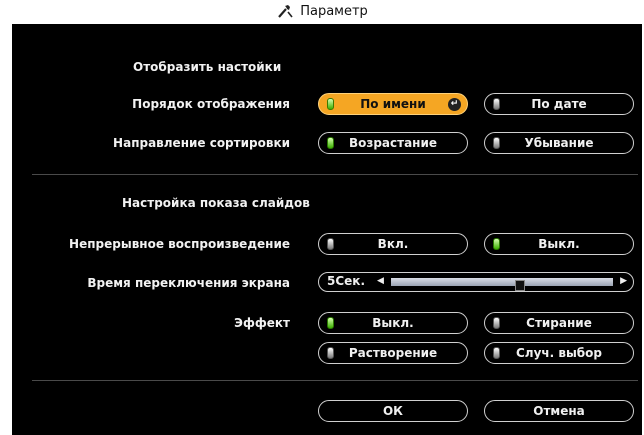 The height and width of the screenshot is (435, 644). I want to click on continuous-off-button: Выкл., so click(559, 244).